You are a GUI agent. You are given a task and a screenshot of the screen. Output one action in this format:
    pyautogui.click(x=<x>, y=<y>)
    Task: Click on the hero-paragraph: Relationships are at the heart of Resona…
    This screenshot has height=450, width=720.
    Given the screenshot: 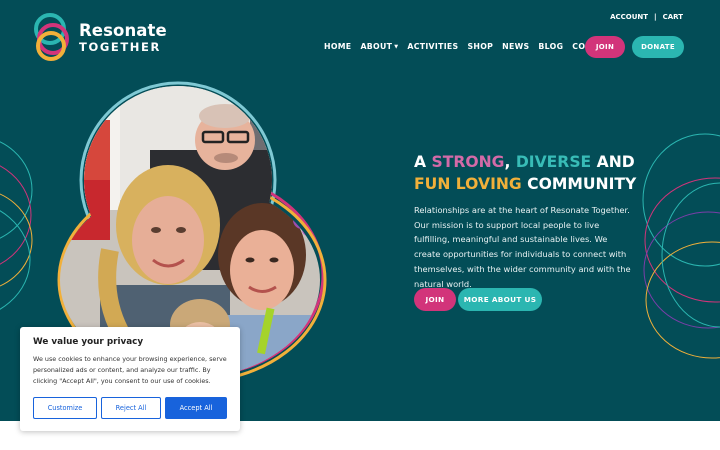 What is the action you would take?
    pyautogui.click(x=522, y=247)
    